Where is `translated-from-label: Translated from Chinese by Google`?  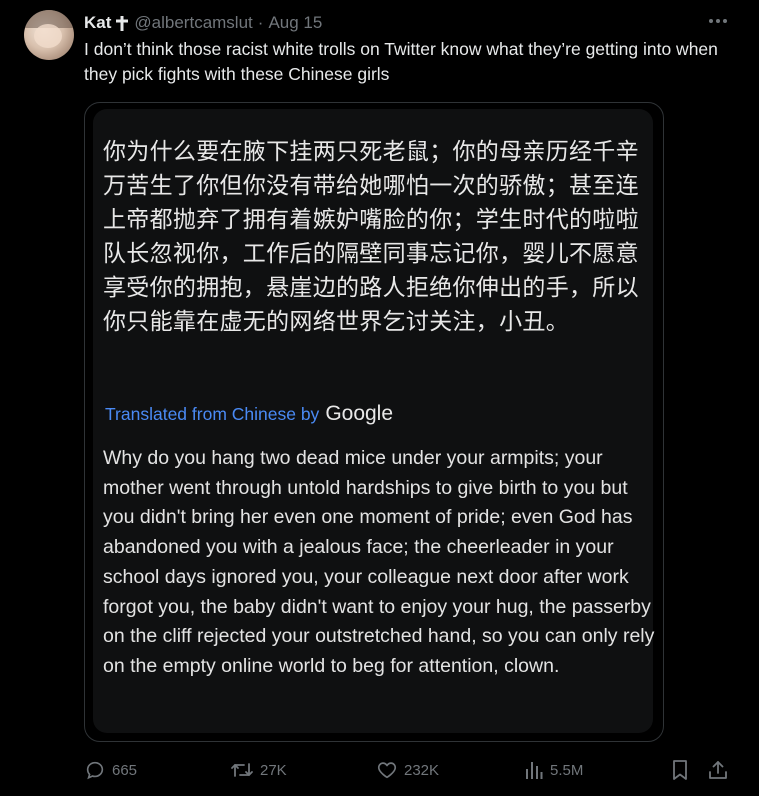
translated-from-label: Translated from Chinese by Google is located at coordinates (249, 414).